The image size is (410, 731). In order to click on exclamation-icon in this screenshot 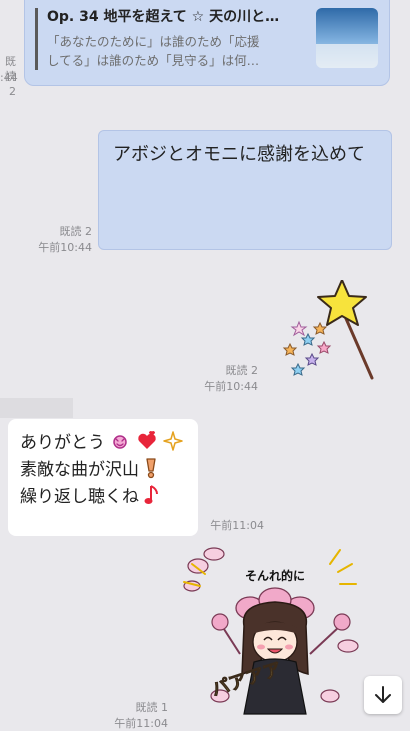, I will do `click(151, 470)`.